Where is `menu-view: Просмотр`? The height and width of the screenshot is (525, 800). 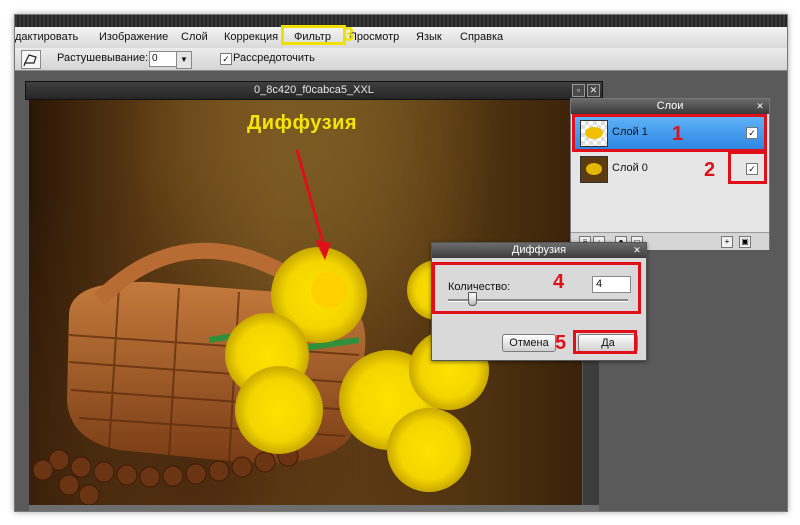
menu-view: Просмотр is located at coordinates (374, 37).